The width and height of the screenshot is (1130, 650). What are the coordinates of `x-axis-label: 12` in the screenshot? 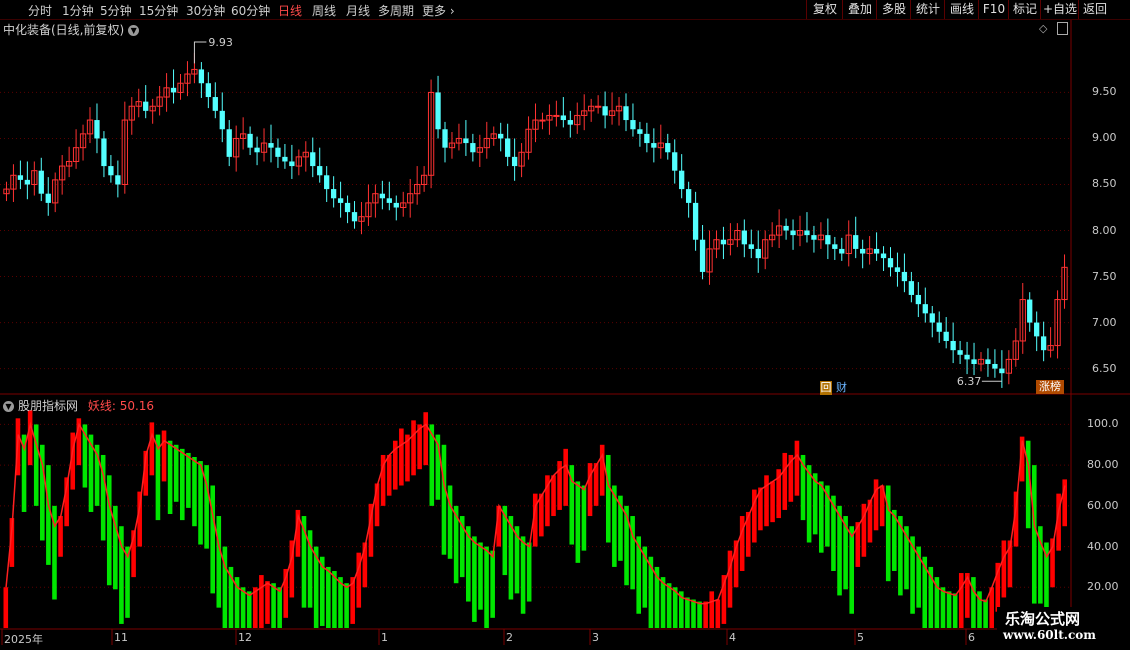 It's located at (245, 637).